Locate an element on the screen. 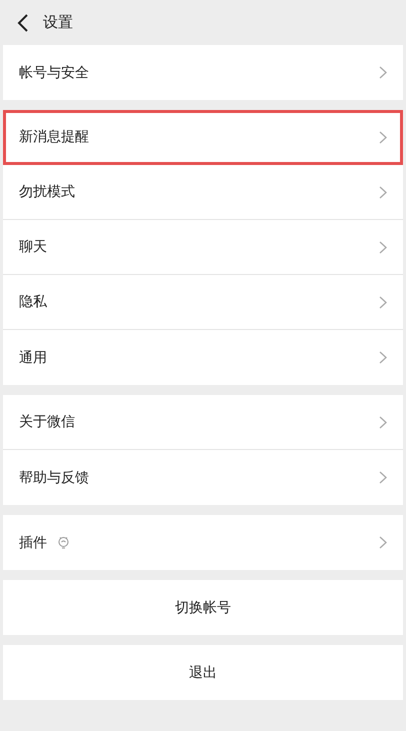 Image resolution: width=406 pixels, height=731 pixels. settings-item: 新消息提醒 is located at coordinates (203, 137).